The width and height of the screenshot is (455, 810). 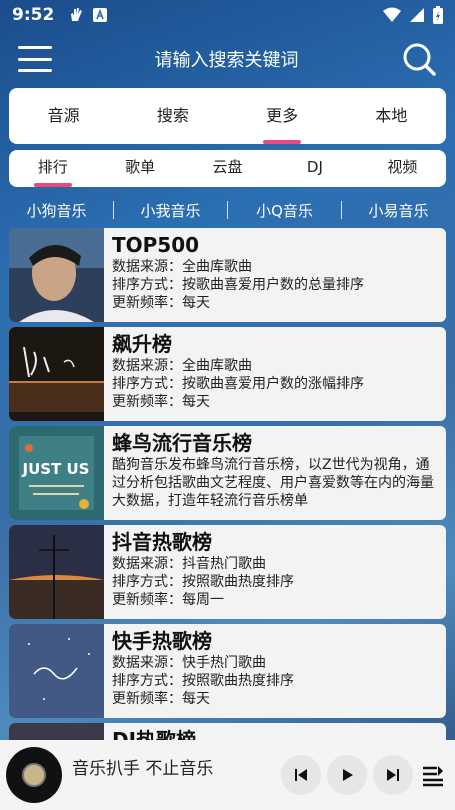 I want to click on search-input: 请输入搜索关键词, so click(x=226, y=59).